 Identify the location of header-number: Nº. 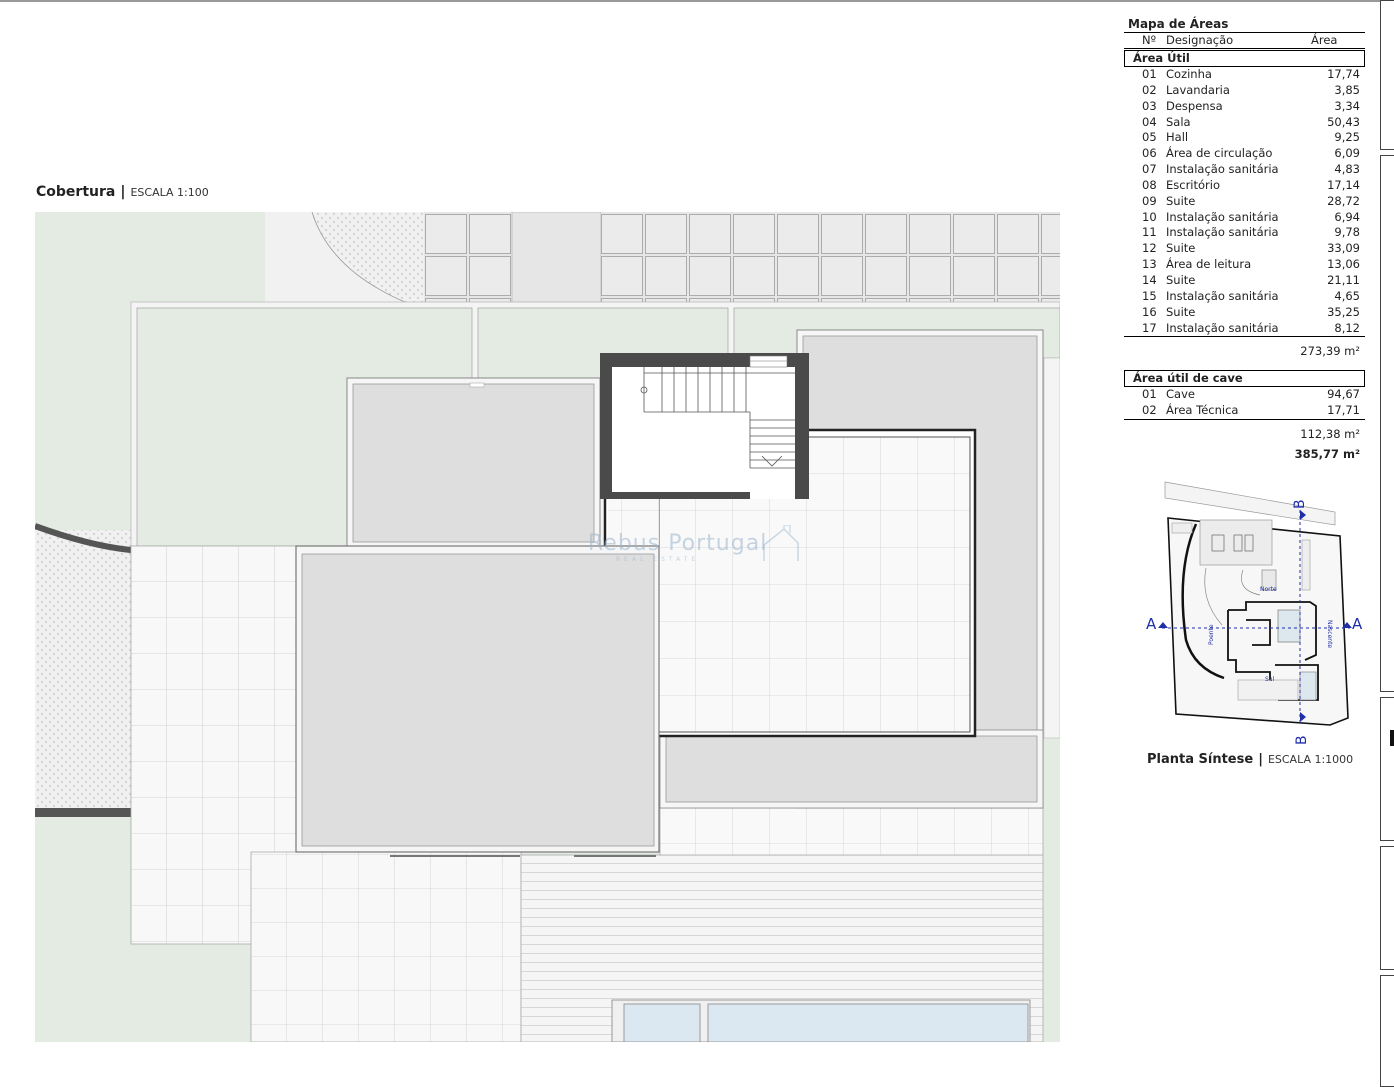
(1149, 40).